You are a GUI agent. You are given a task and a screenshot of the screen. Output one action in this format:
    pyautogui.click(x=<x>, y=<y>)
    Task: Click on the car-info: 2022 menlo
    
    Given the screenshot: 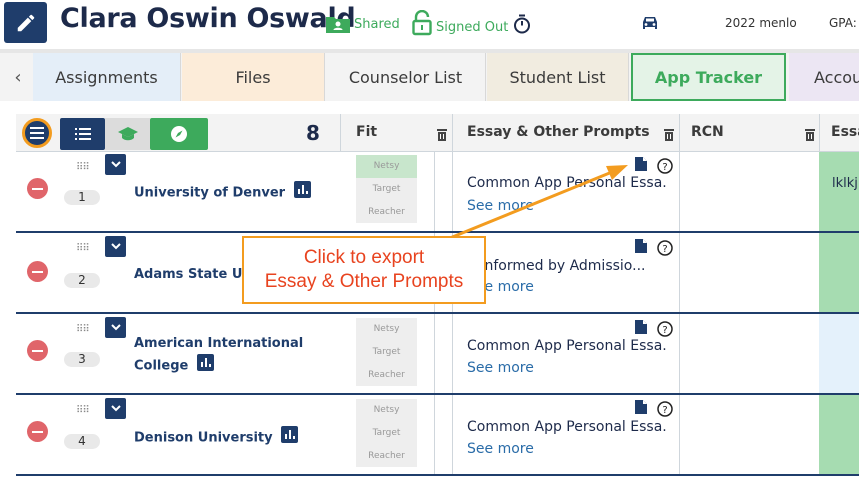 What is the action you would take?
    pyautogui.click(x=761, y=23)
    